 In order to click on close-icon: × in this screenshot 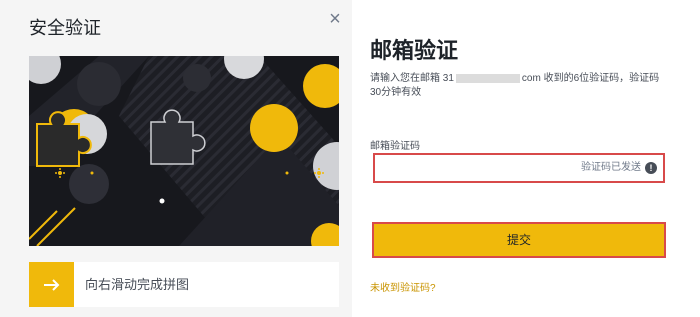, I will do `click(335, 19)`.